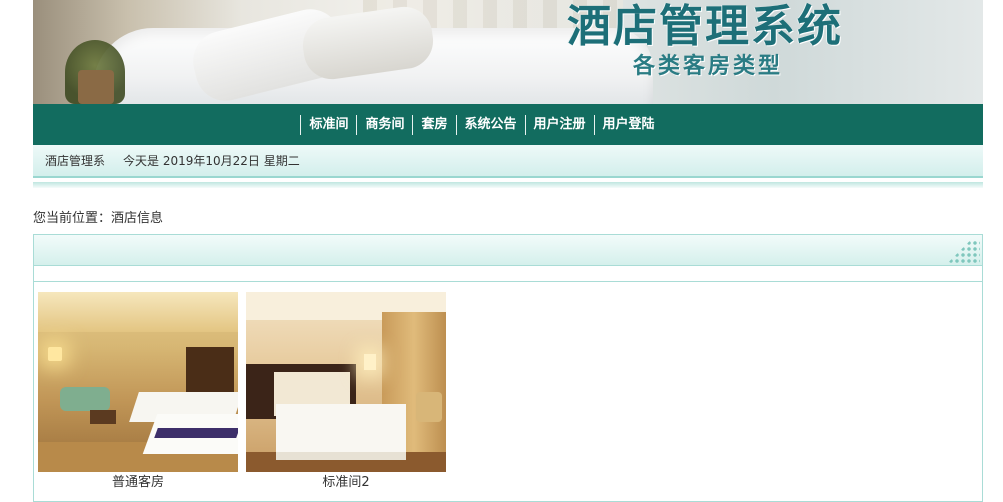  Describe the element at coordinates (196, 433) in the screenshot. I see `photo-bed-runner` at that location.